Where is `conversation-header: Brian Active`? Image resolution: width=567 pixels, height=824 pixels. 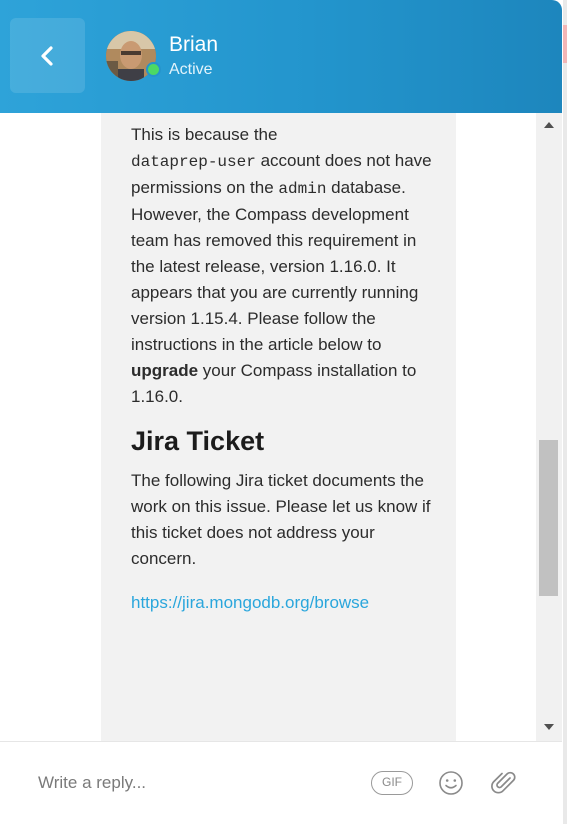
conversation-header: Brian Active is located at coordinates (281, 56).